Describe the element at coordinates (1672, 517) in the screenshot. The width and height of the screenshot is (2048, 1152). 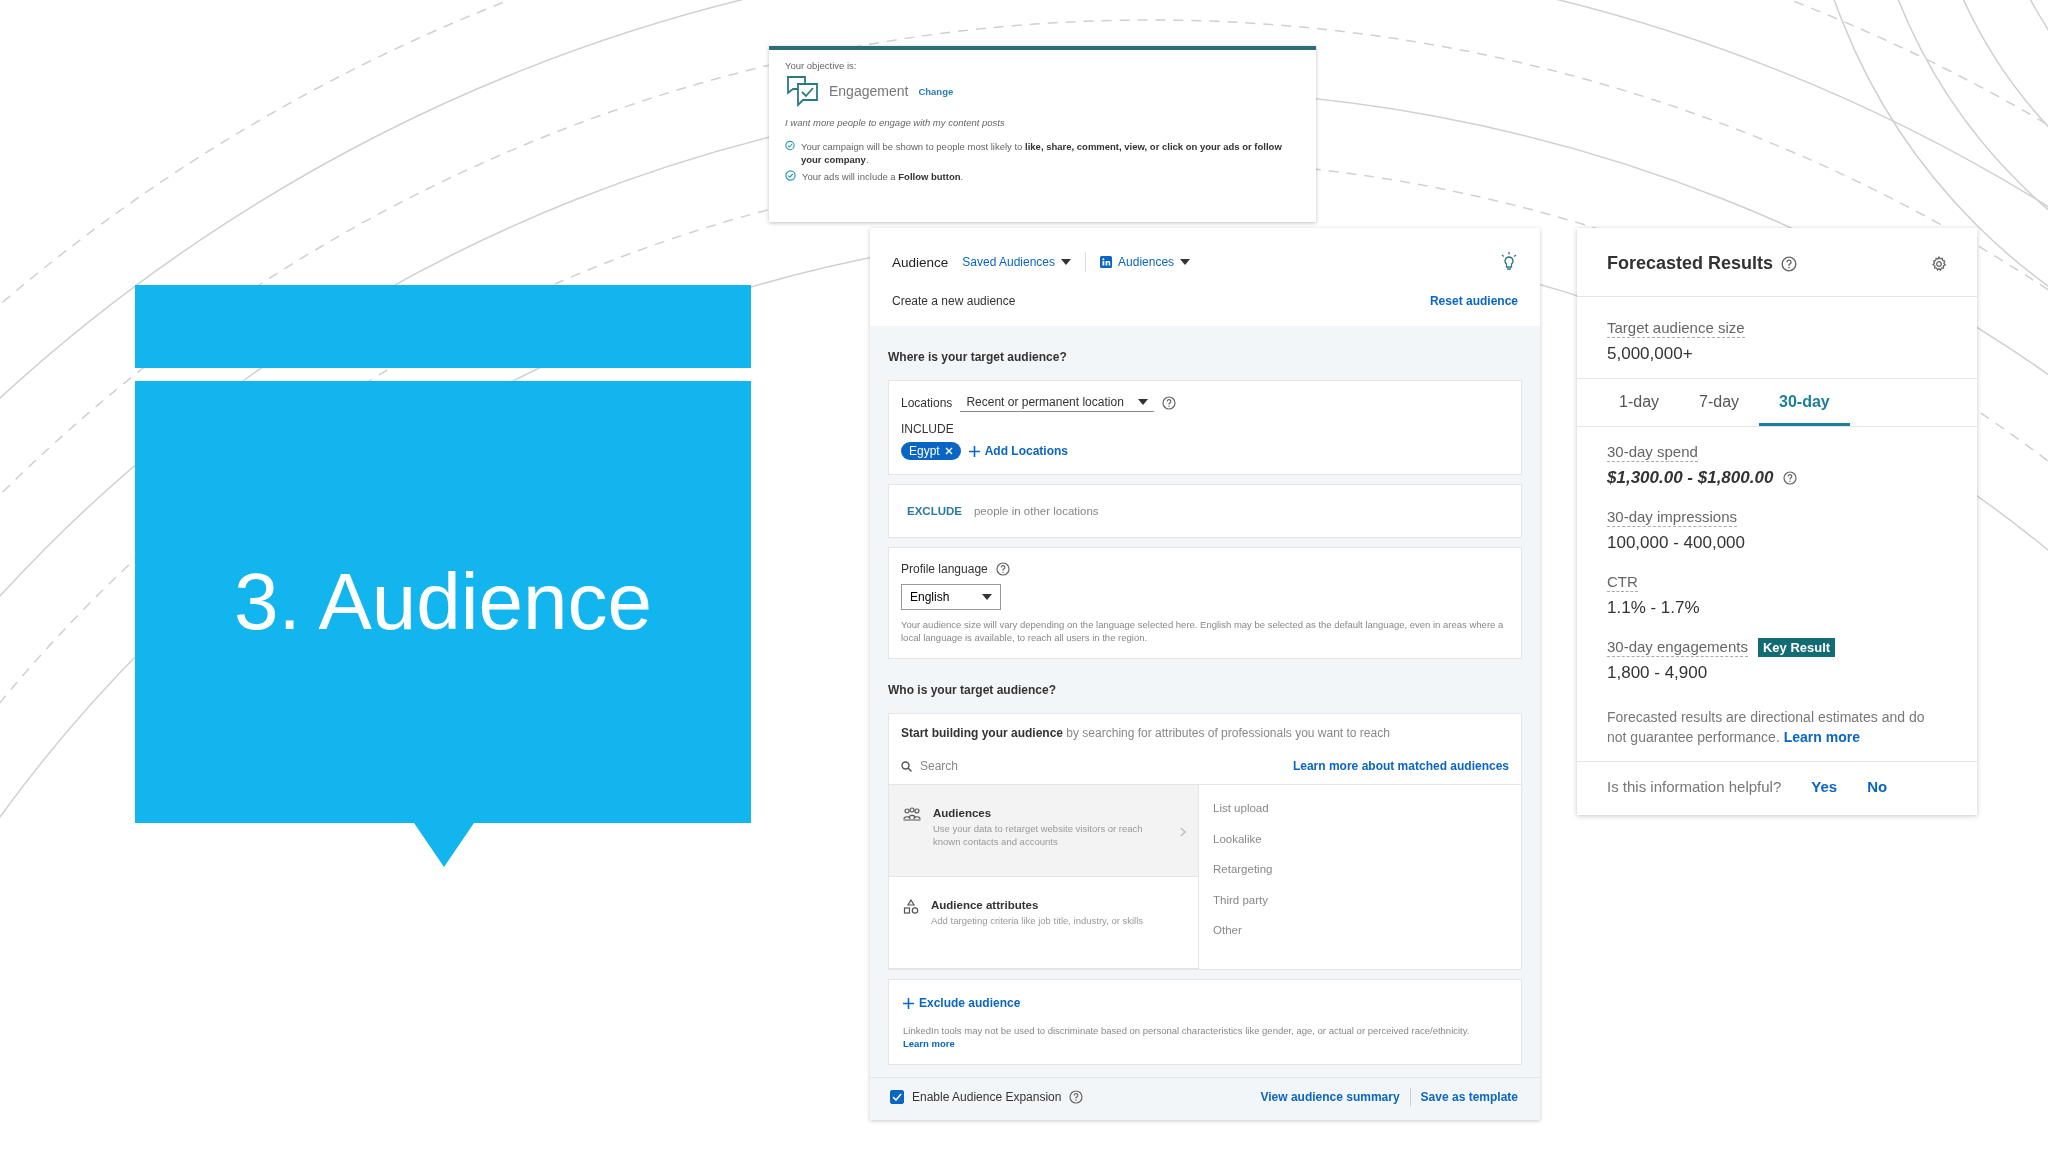
I see `metric-label: 30-day impressions` at that location.